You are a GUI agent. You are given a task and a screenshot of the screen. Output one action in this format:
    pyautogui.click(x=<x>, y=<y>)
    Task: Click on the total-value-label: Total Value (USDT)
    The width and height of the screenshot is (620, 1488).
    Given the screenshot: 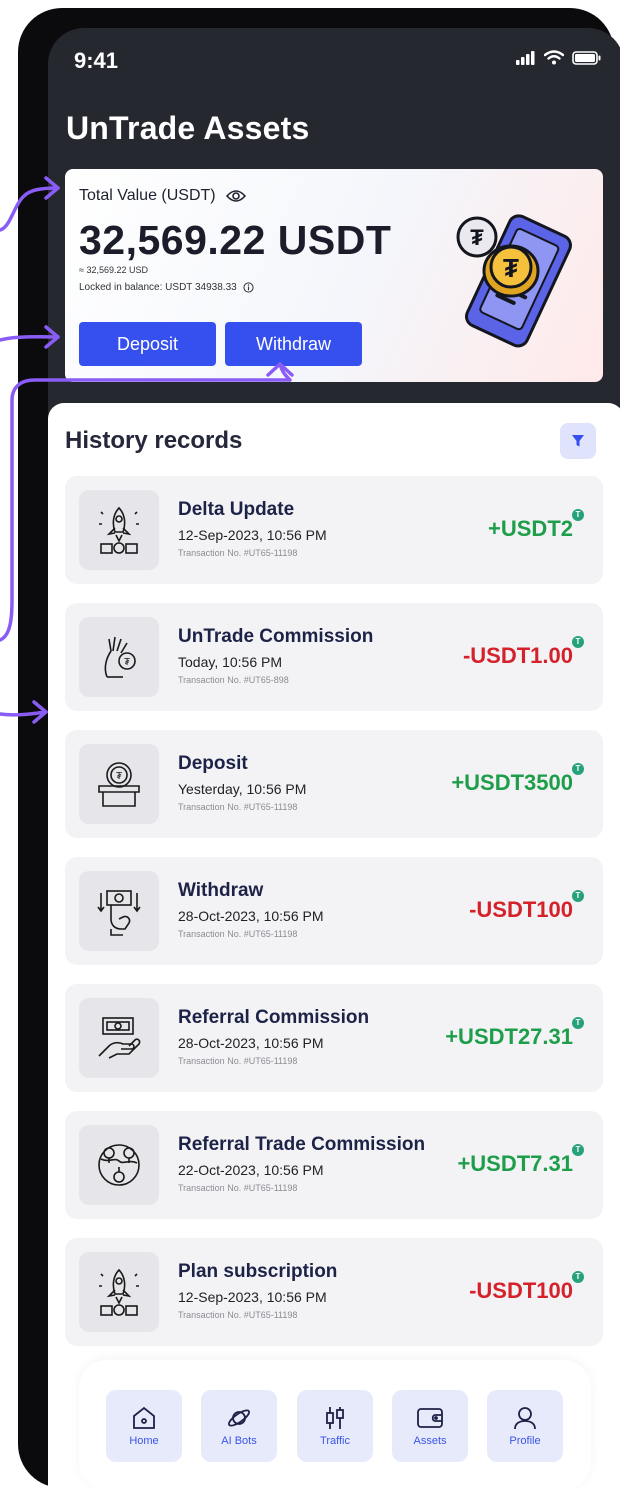 What is the action you would take?
    pyautogui.click(x=147, y=195)
    